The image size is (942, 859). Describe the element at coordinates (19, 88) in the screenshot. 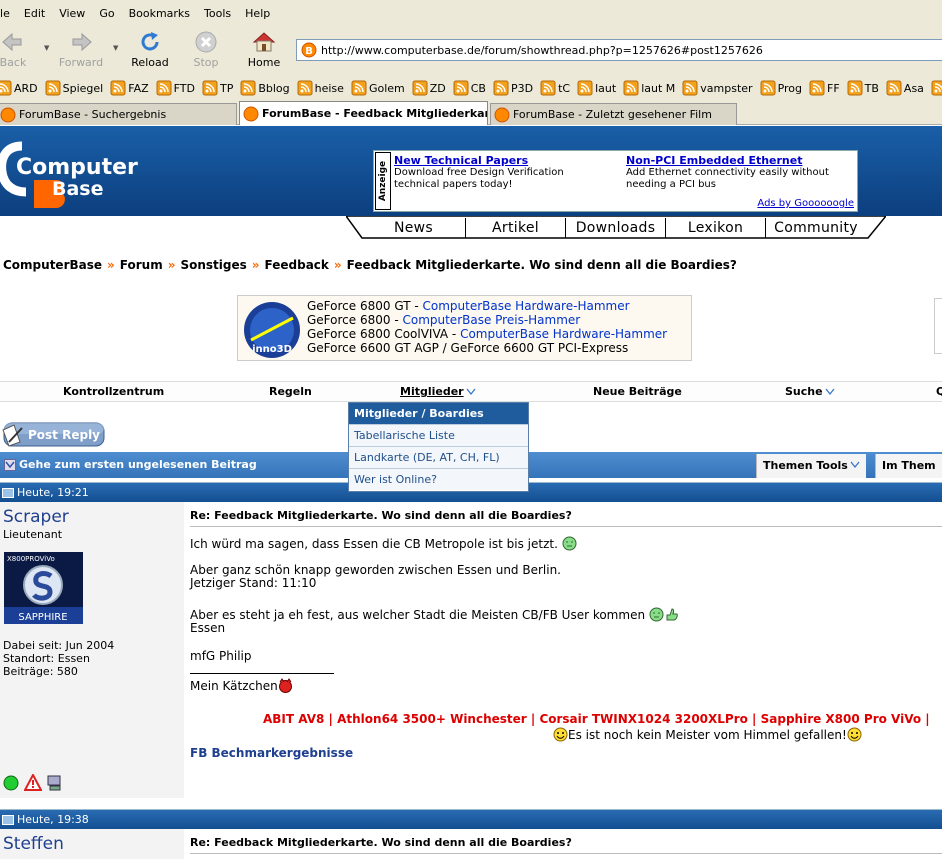

I see `bookmark-item: ARD` at that location.